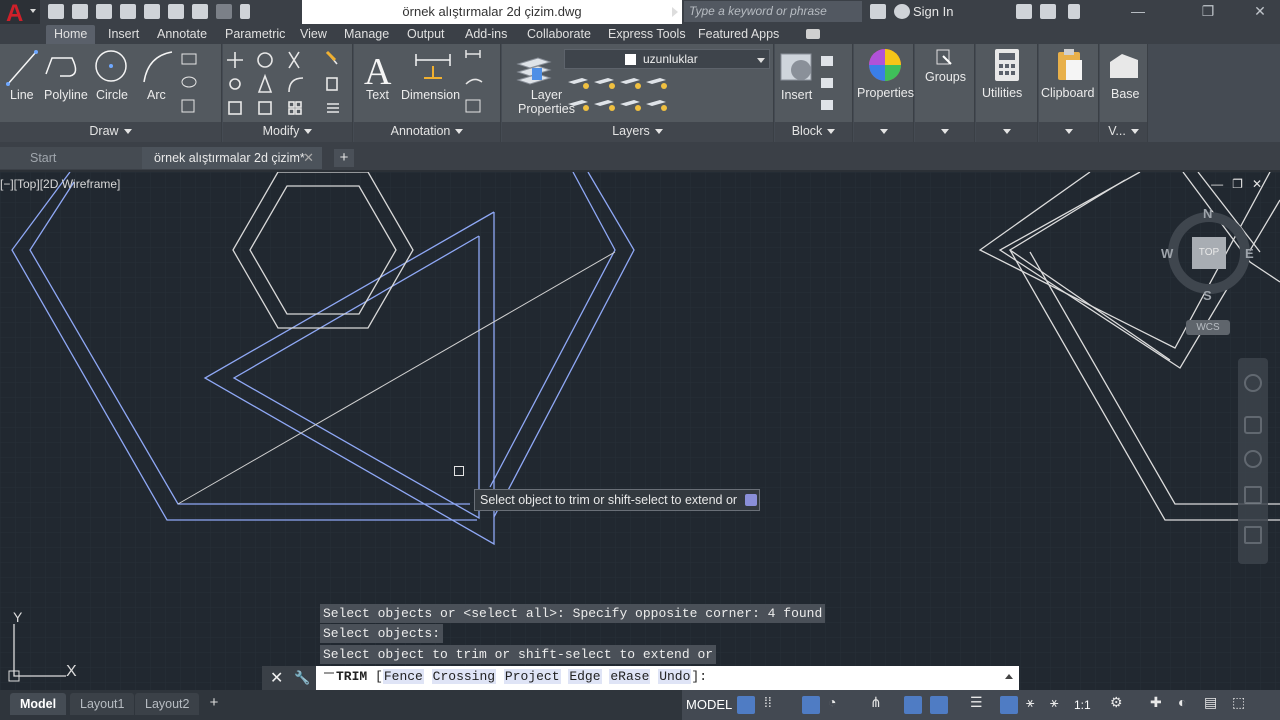 The image size is (1280, 720). Describe the element at coordinates (675, 12) in the screenshot. I see `expand-arrow-icon` at that location.